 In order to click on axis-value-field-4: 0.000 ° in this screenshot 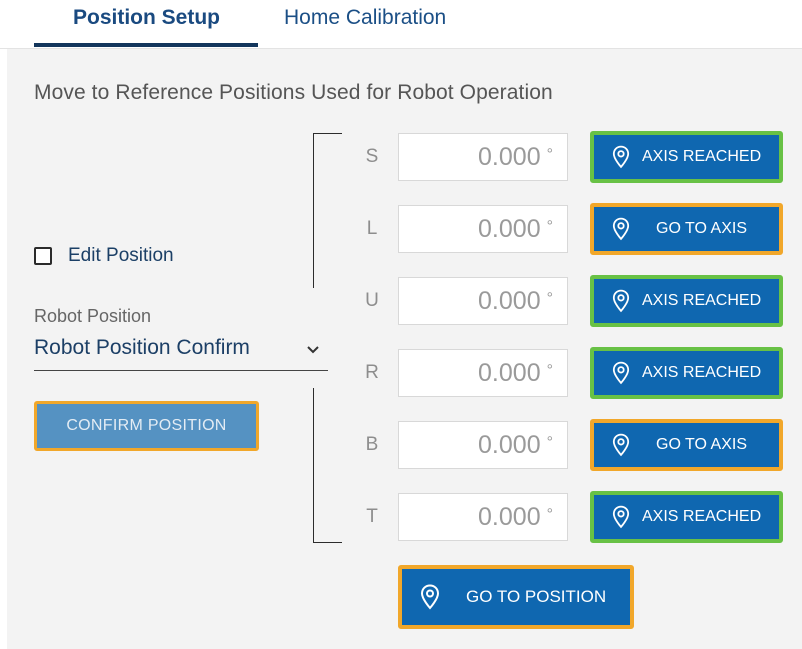, I will do `click(483, 445)`.